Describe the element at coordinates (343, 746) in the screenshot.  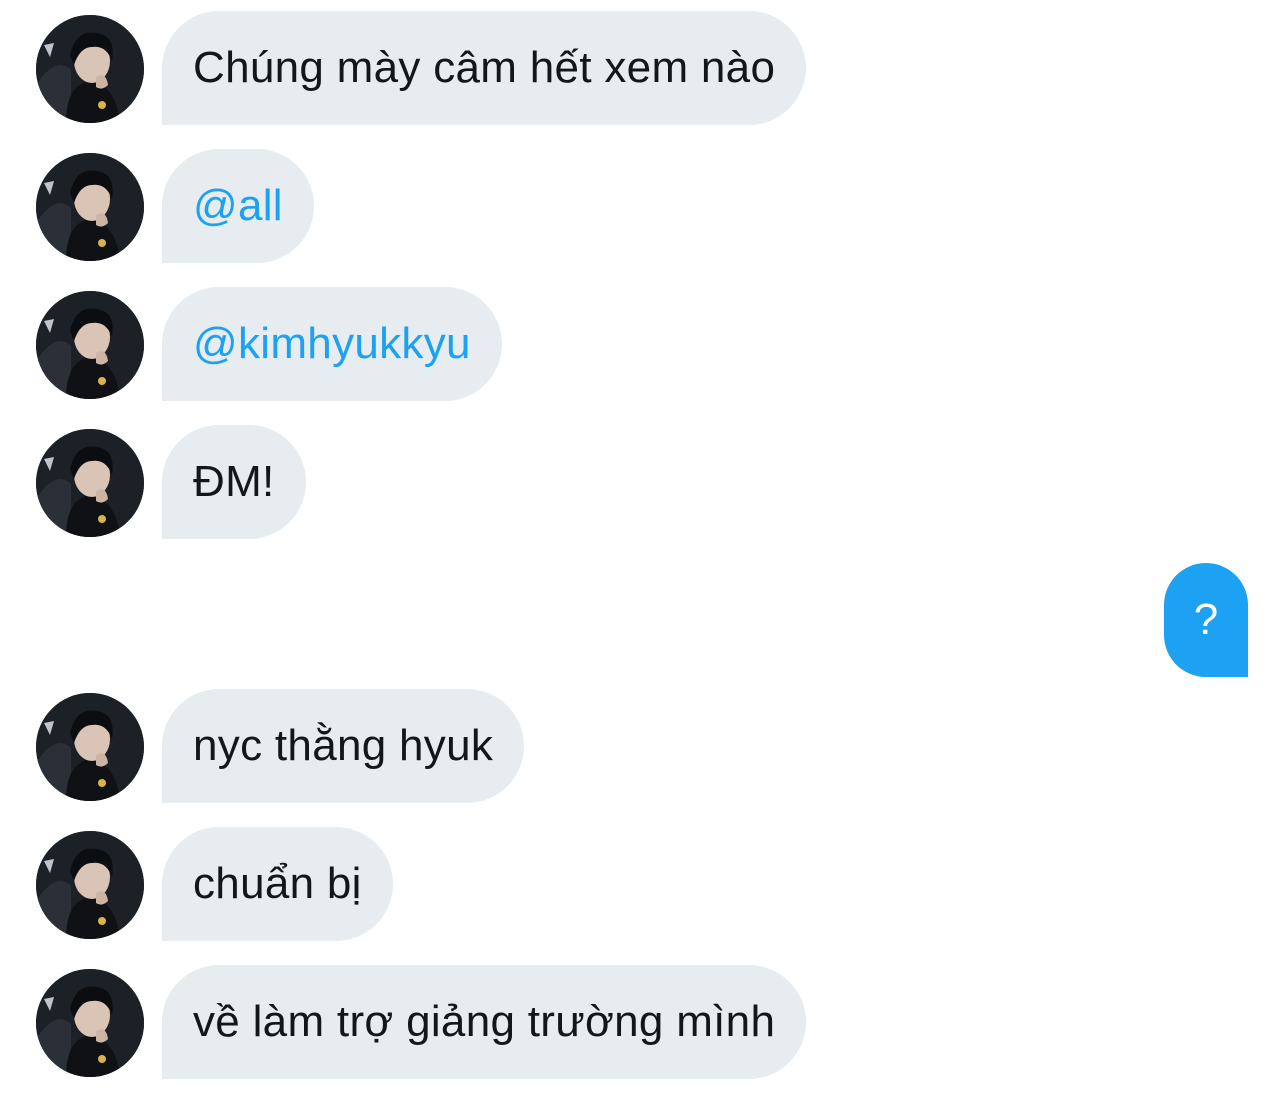
I see `incoming-message-bubble: nyc thằng hyuk` at that location.